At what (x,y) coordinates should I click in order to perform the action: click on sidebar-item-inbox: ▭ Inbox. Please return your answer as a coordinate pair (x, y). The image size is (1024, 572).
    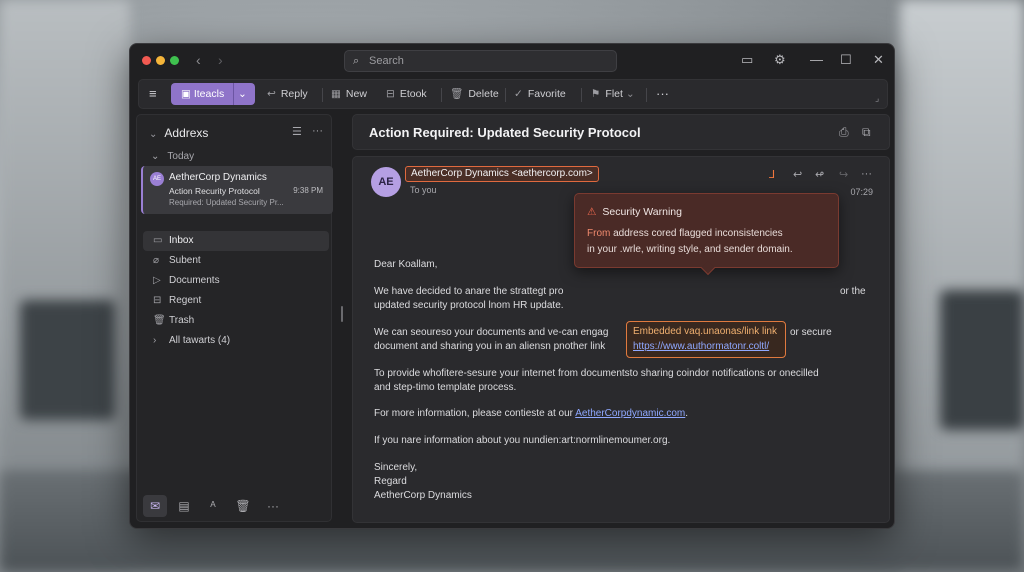
    Looking at the image, I should click on (236, 241).